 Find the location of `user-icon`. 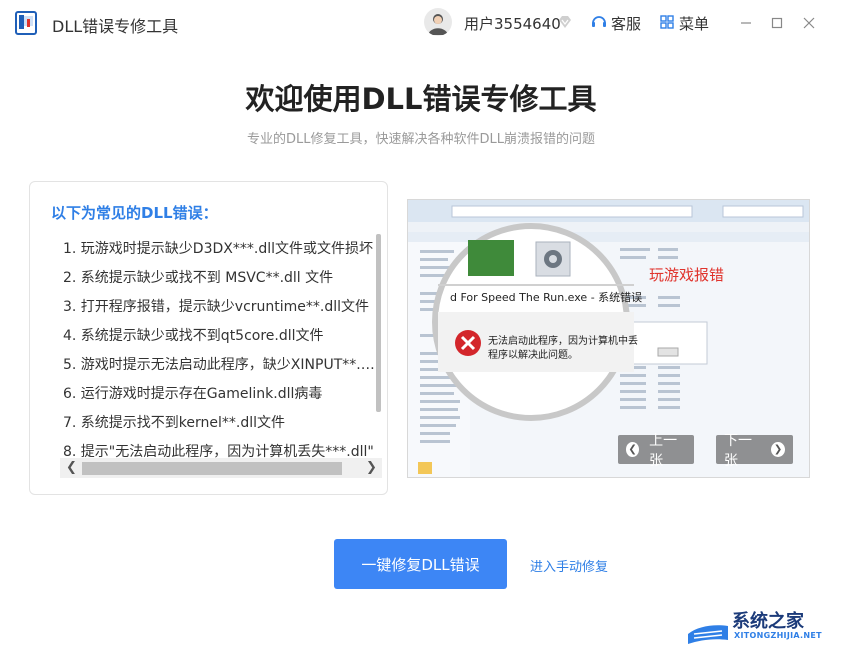

user-icon is located at coordinates (438, 24).